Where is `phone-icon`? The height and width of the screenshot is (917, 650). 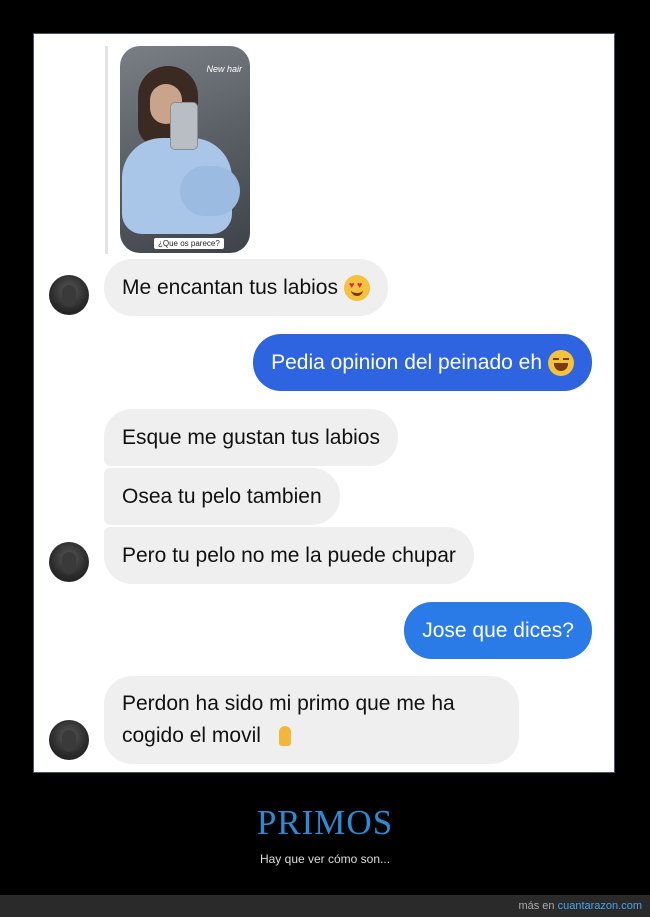
phone-icon is located at coordinates (184, 126).